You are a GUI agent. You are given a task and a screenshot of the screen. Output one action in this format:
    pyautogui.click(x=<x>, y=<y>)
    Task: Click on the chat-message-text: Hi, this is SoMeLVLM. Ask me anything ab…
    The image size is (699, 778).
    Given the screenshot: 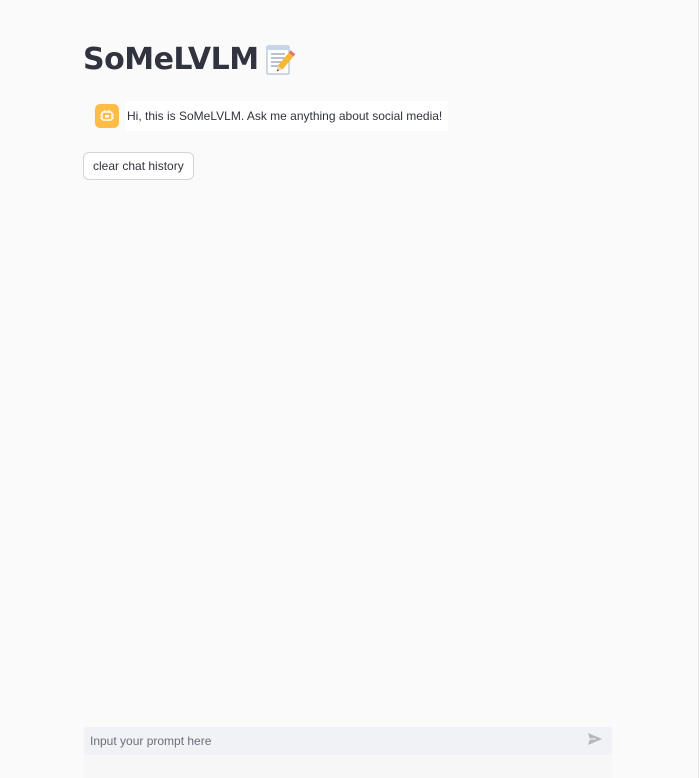 What is the action you would take?
    pyautogui.click(x=287, y=116)
    